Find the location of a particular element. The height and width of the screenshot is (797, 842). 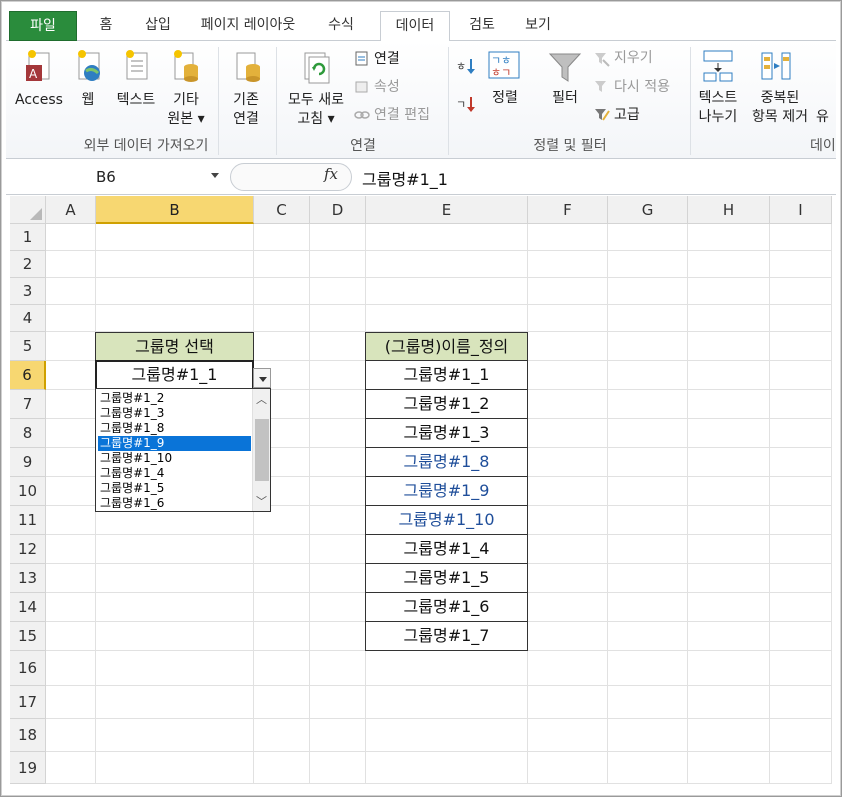

row-header-11: 11 is located at coordinates (28, 520).